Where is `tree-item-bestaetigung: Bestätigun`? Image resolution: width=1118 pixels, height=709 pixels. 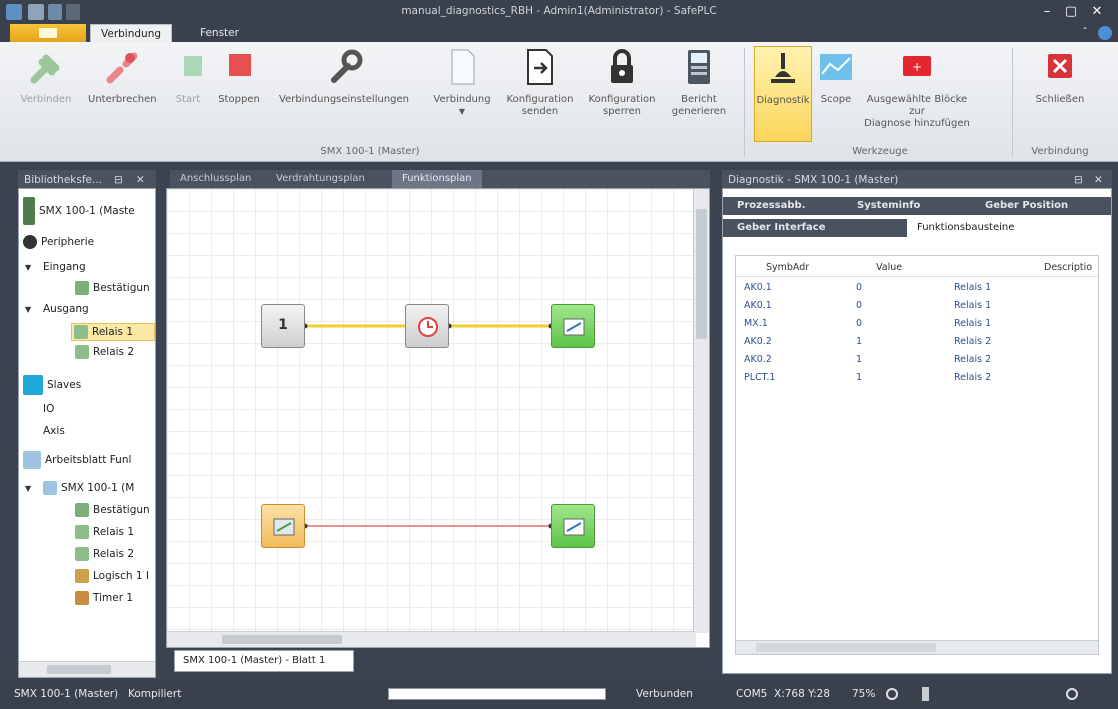 tree-item-bestaetigung: Bestätigun is located at coordinates (115, 288).